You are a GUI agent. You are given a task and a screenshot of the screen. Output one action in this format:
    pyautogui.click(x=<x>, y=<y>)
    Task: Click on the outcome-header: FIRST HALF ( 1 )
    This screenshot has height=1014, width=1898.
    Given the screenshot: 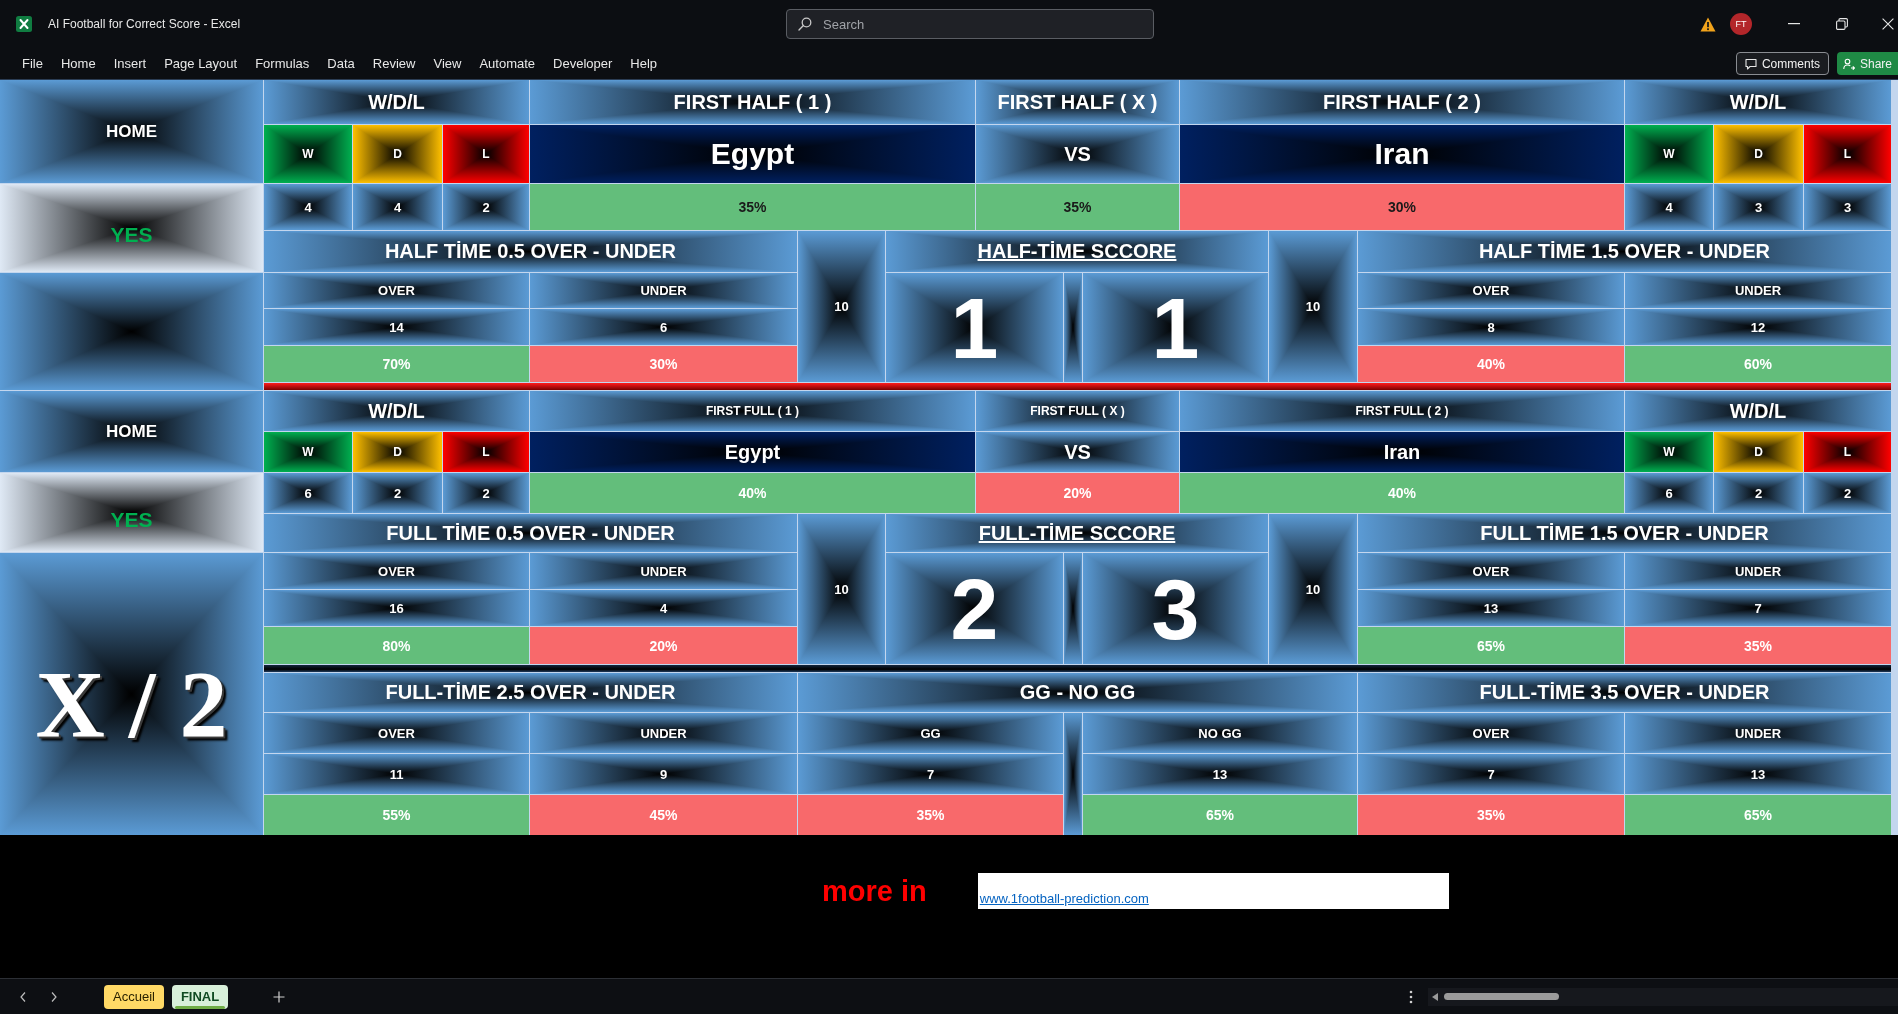 What is the action you would take?
    pyautogui.click(x=752, y=102)
    